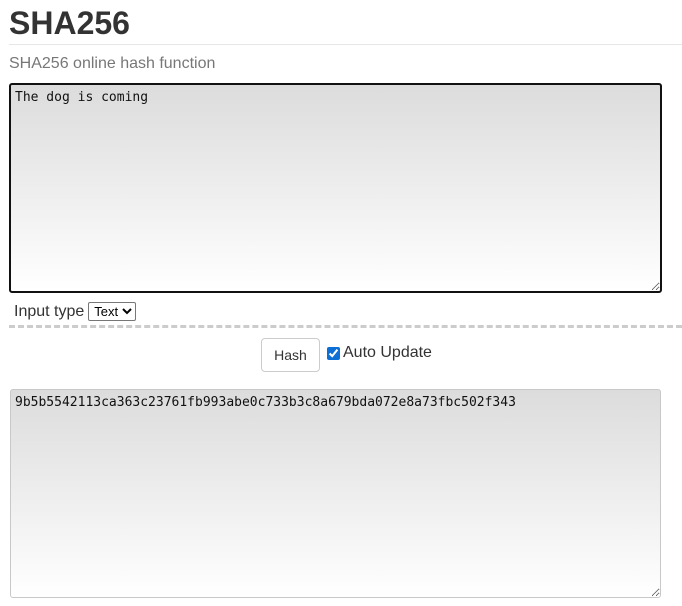 The image size is (682, 606). Describe the element at coordinates (387, 352) in the screenshot. I see `auto-update-label: Auto Update` at that location.